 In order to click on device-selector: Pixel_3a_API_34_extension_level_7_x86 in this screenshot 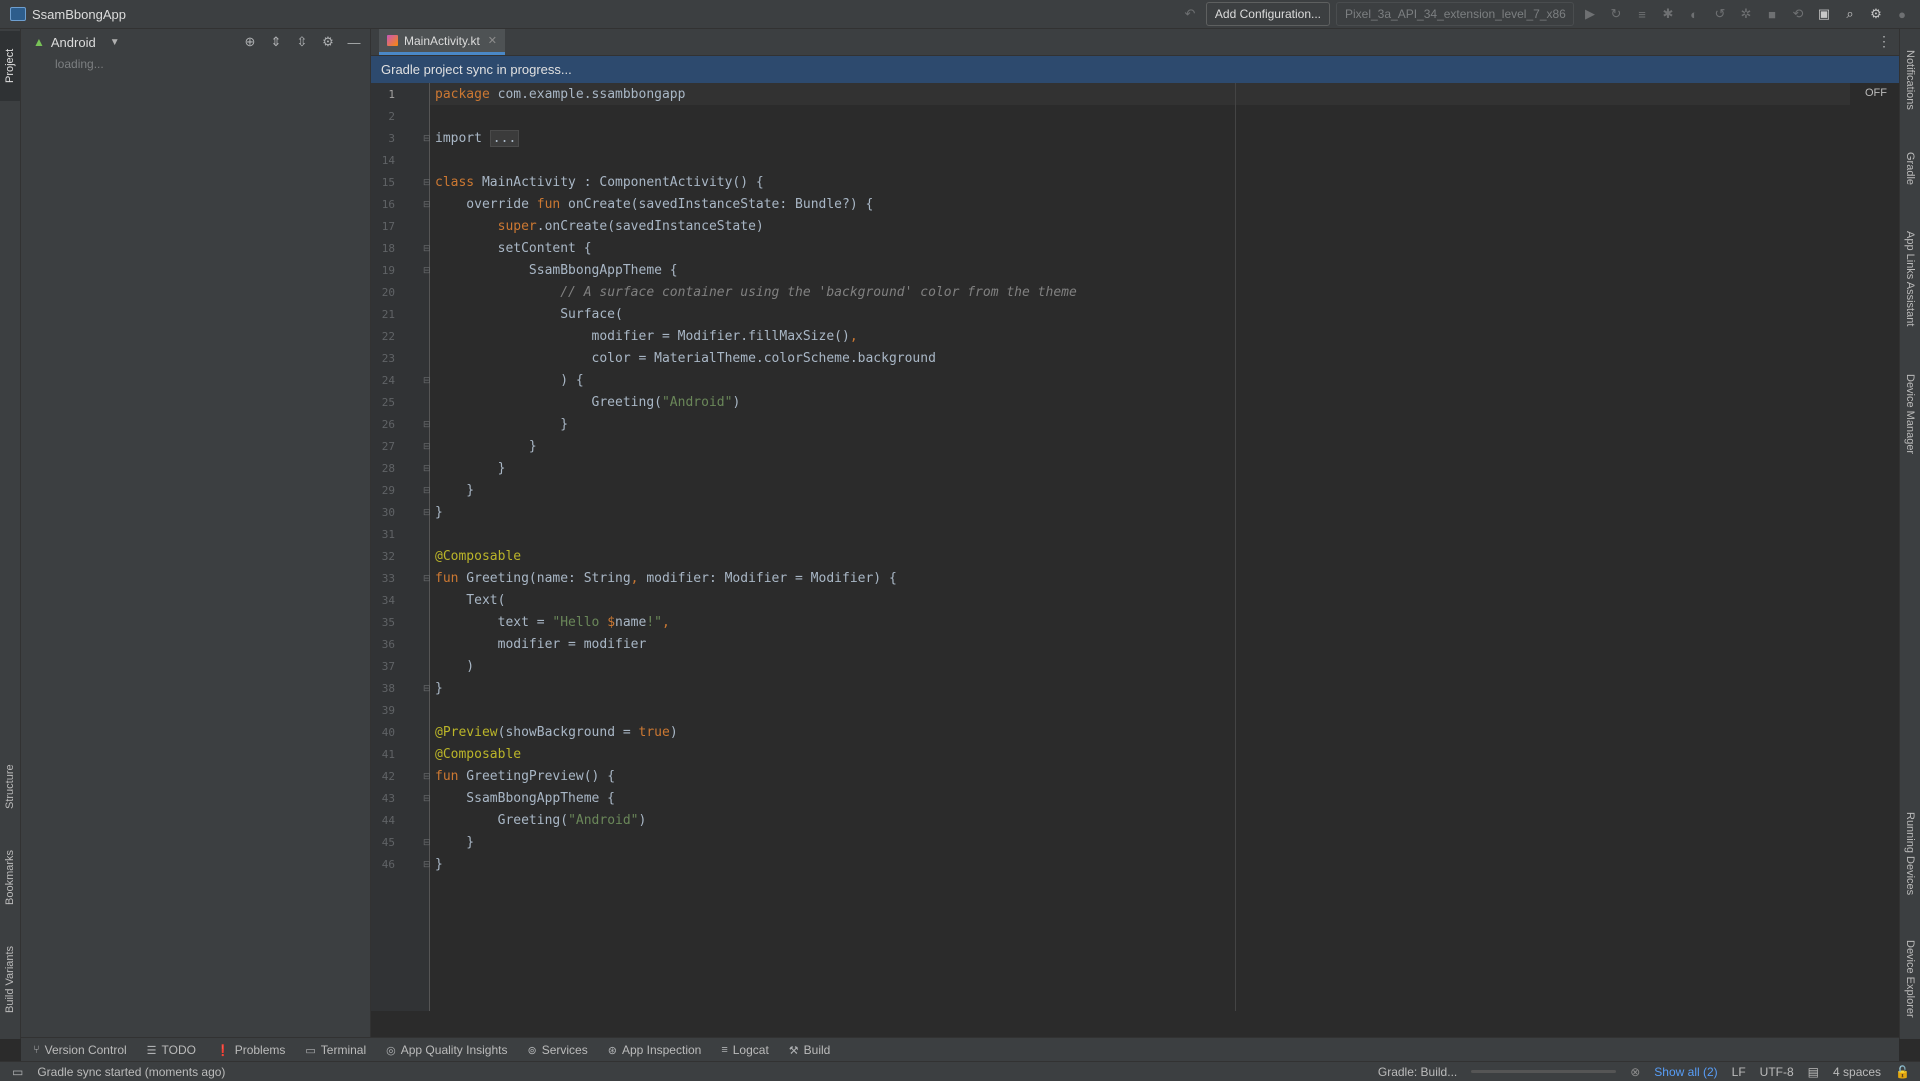, I will do `click(1455, 14)`.